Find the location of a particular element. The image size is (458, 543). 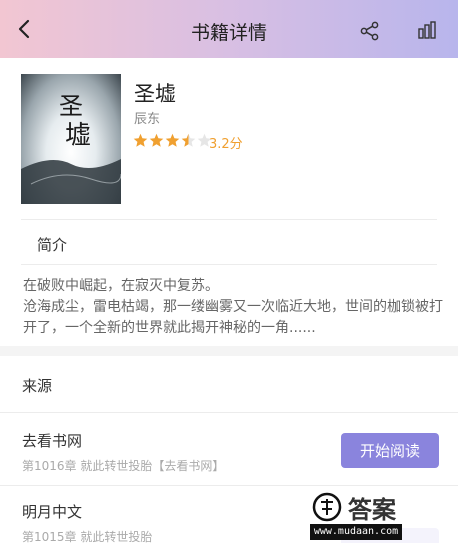

page-title: 书籍详情 is located at coordinates (228, 33).